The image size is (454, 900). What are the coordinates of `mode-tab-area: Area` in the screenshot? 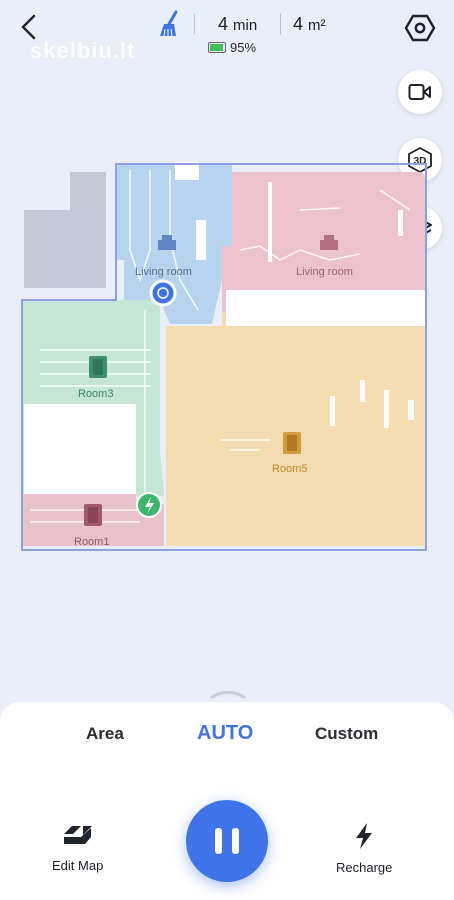 It's located at (105, 734).